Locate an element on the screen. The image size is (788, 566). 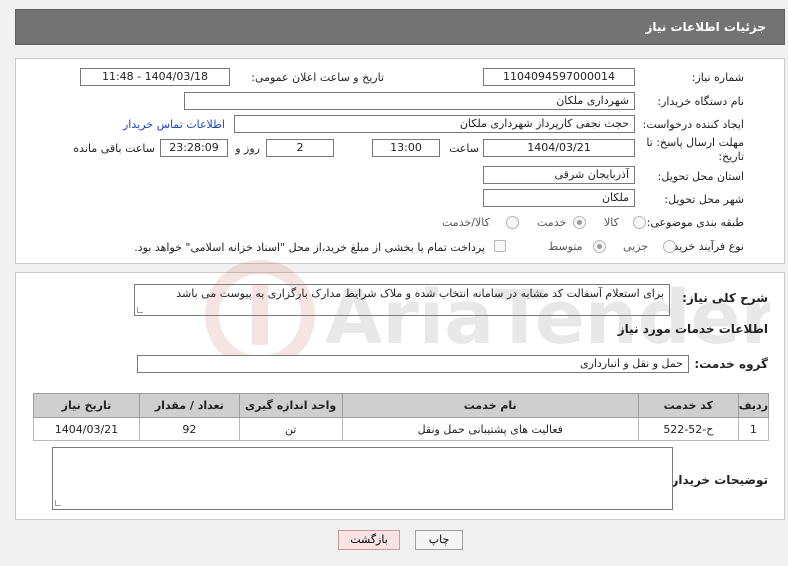
deadline-time-label: ساعت is located at coordinates (464, 148).